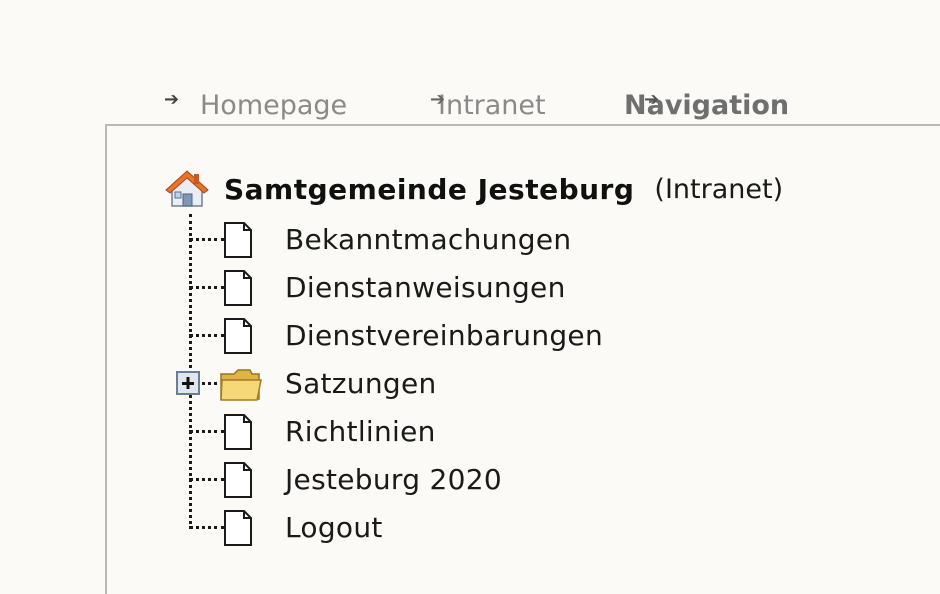 The height and width of the screenshot is (594, 940). Describe the element at coordinates (492, 105) in the screenshot. I see `tab-intranet-label: Intranet` at that location.